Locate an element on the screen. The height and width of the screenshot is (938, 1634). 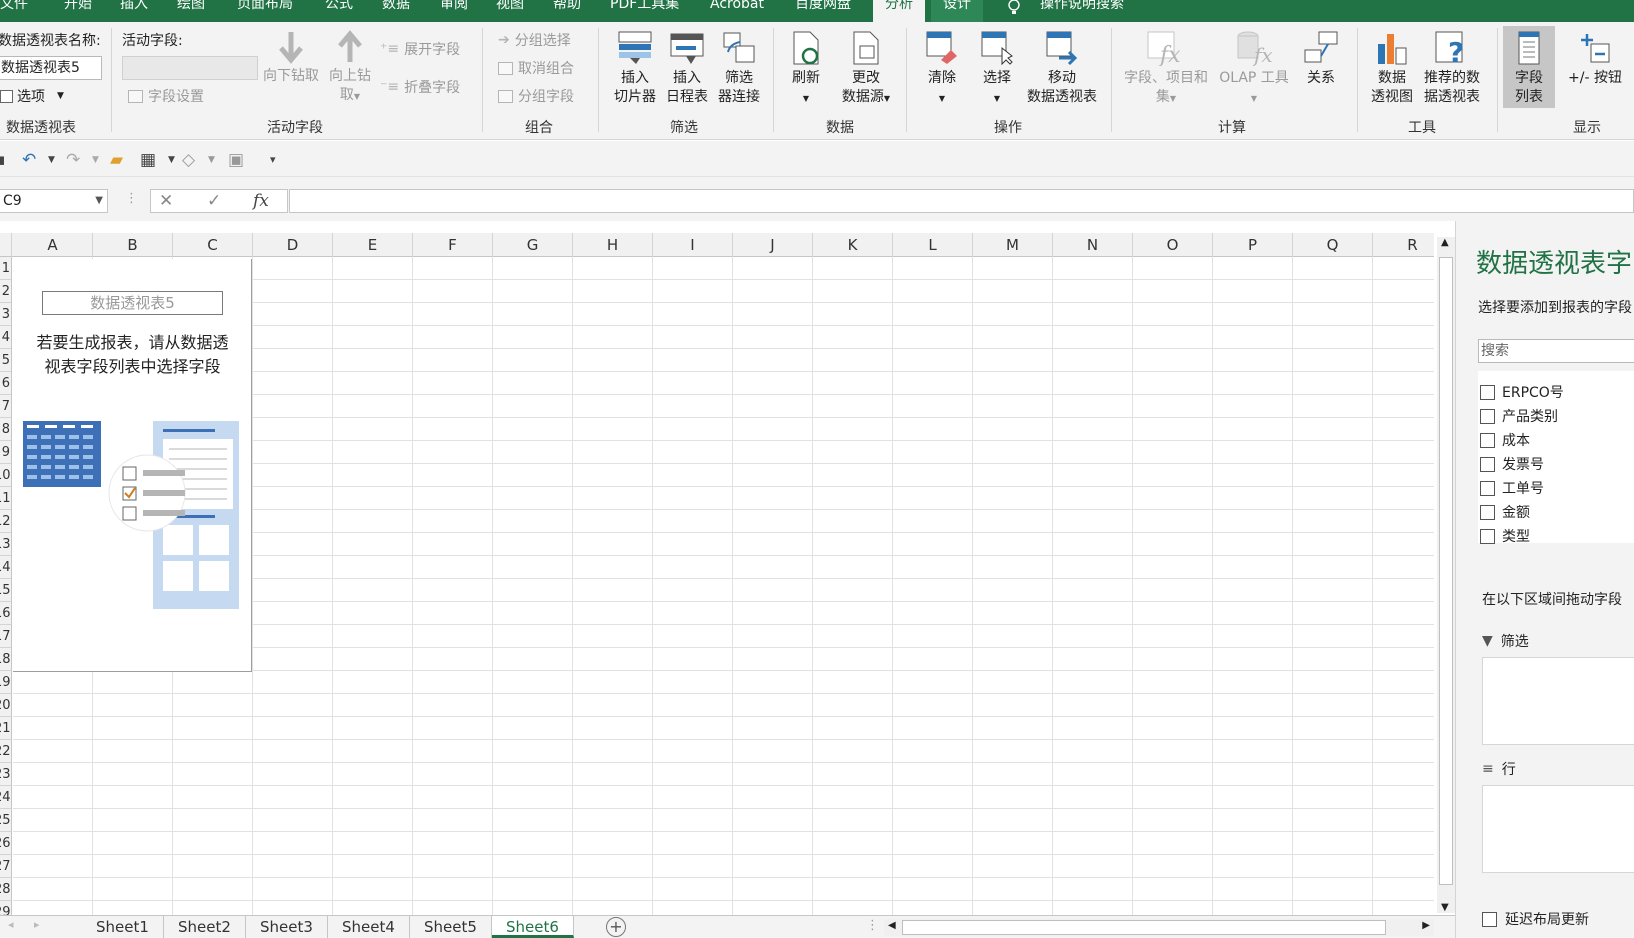
insert-slicer-button: 插入 切片器 is located at coordinates (635, 68).